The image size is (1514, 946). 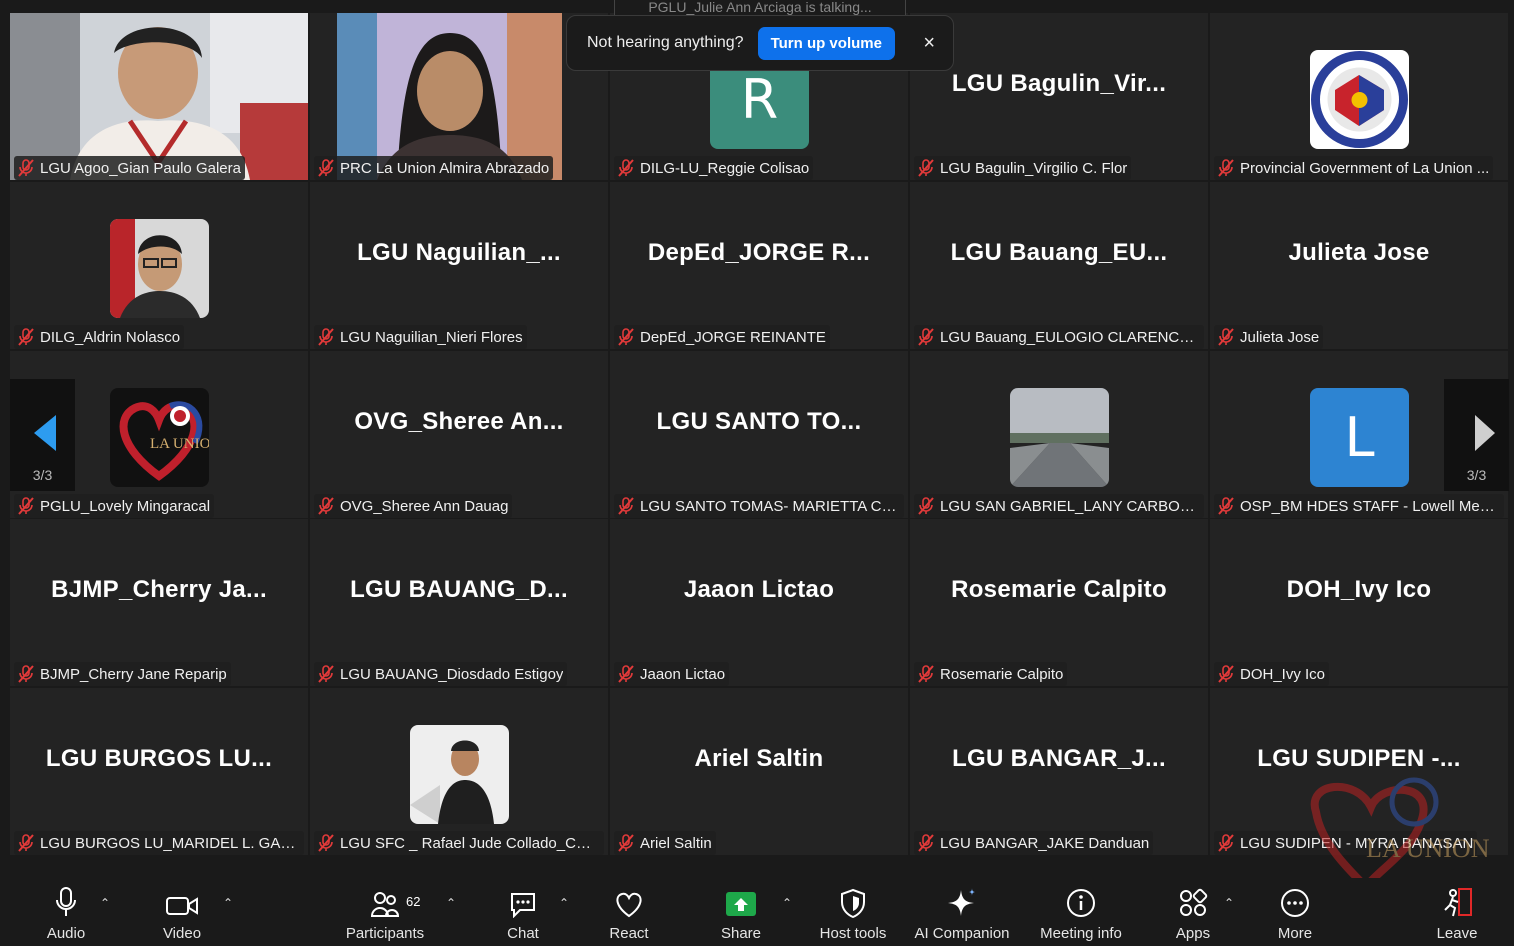 I want to click on meeting-info-button: Meeting info, so click(x=1081, y=912).